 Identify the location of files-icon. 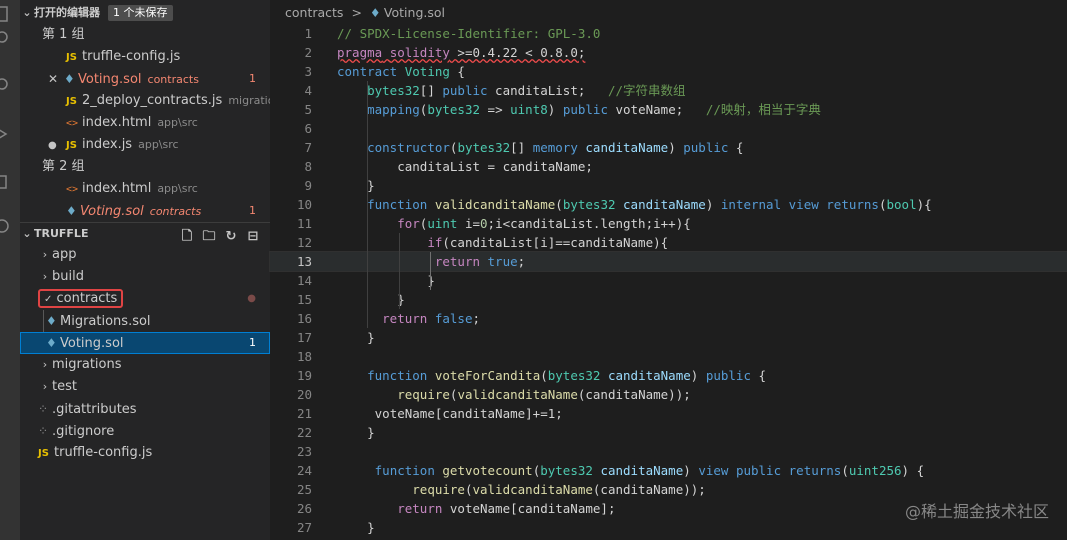
(5, 14).